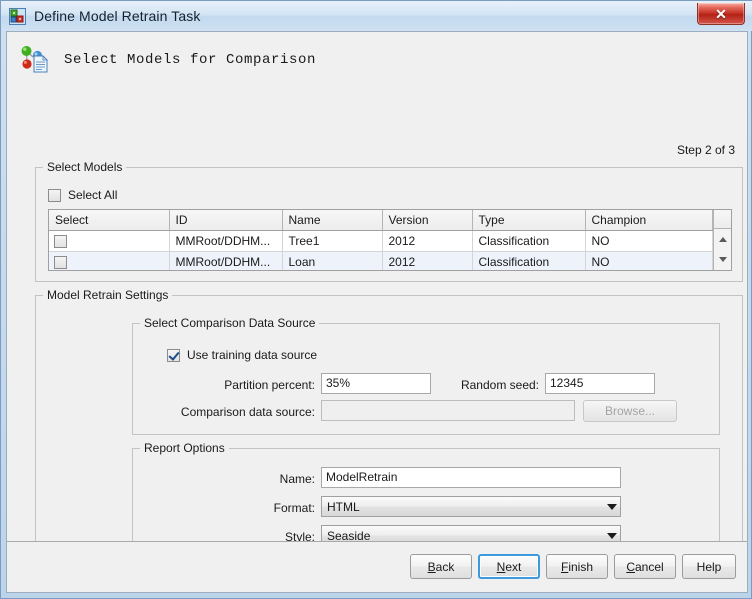 This screenshot has width=752, height=599. What do you see at coordinates (332, 241) in the screenshot?
I see `row-name: Tree1` at bounding box center [332, 241].